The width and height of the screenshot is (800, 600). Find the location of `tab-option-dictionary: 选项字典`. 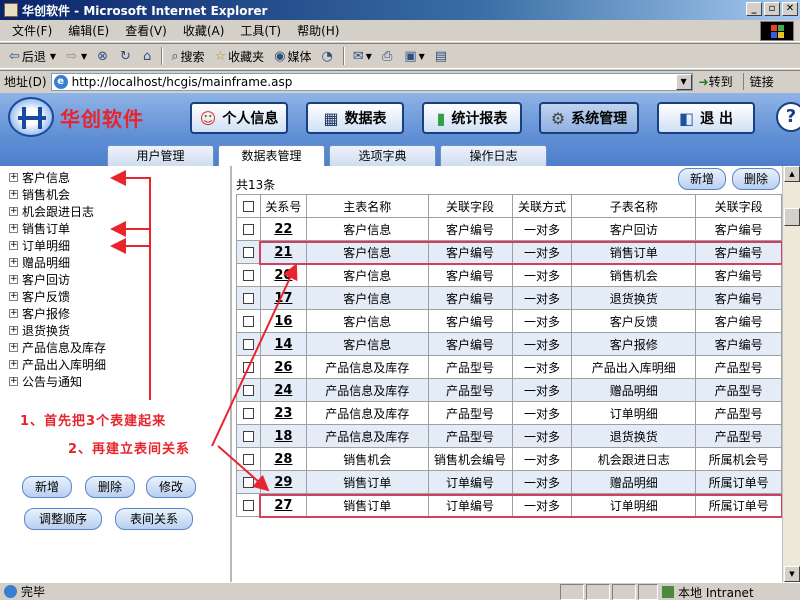

tab-option-dictionary: 选项字典 is located at coordinates (382, 155).